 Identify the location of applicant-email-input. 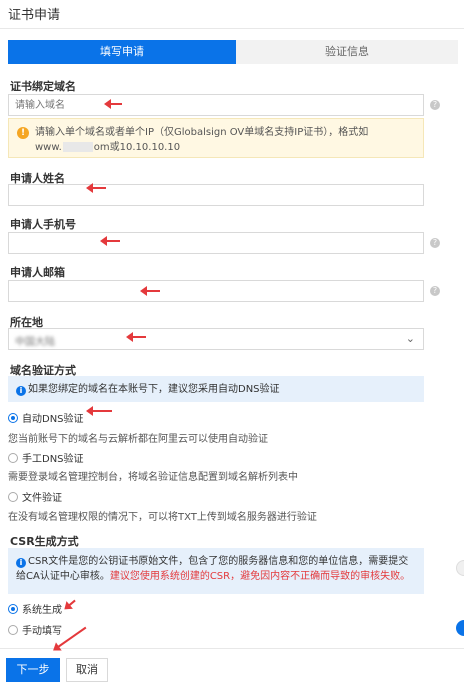
(216, 291).